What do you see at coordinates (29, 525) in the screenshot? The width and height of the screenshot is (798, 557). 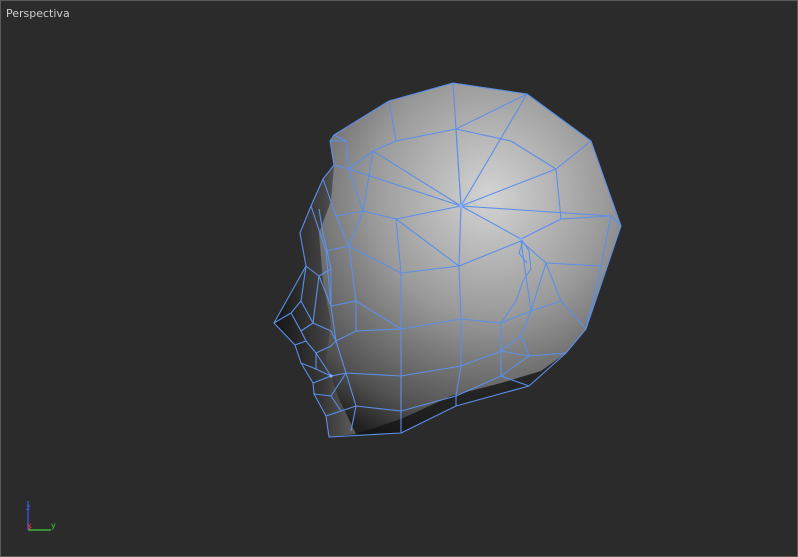 I see `x-axis-label: x` at bounding box center [29, 525].